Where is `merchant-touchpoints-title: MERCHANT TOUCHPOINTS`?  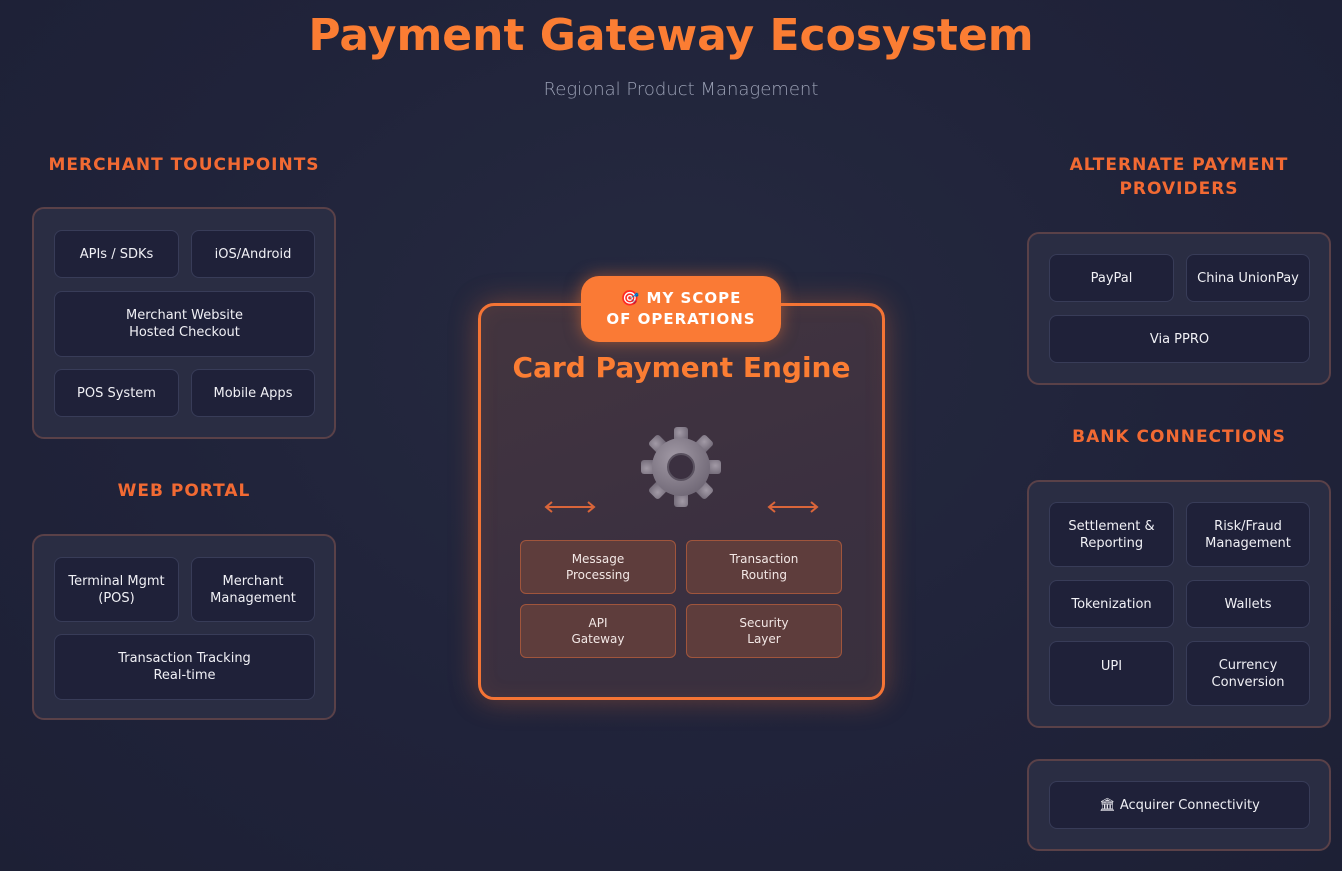 merchant-touchpoints-title: MERCHANT TOUCHPOINTS is located at coordinates (184, 165).